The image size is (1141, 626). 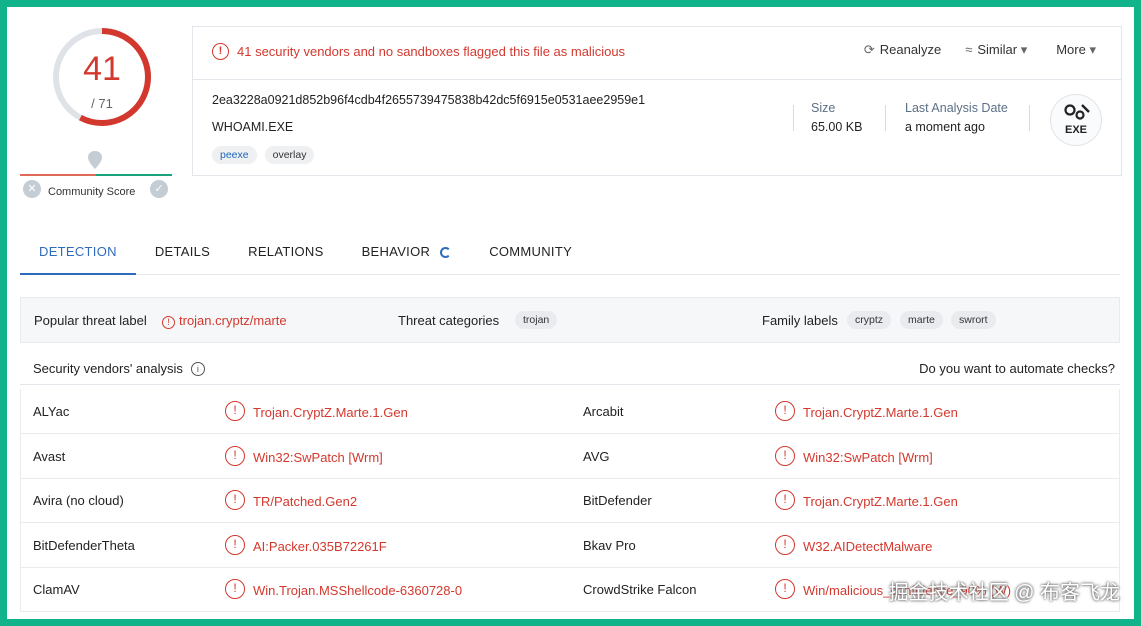 What do you see at coordinates (800, 320) in the screenshot?
I see `family-labels-label: Family labels` at bounding box center [800, 320].